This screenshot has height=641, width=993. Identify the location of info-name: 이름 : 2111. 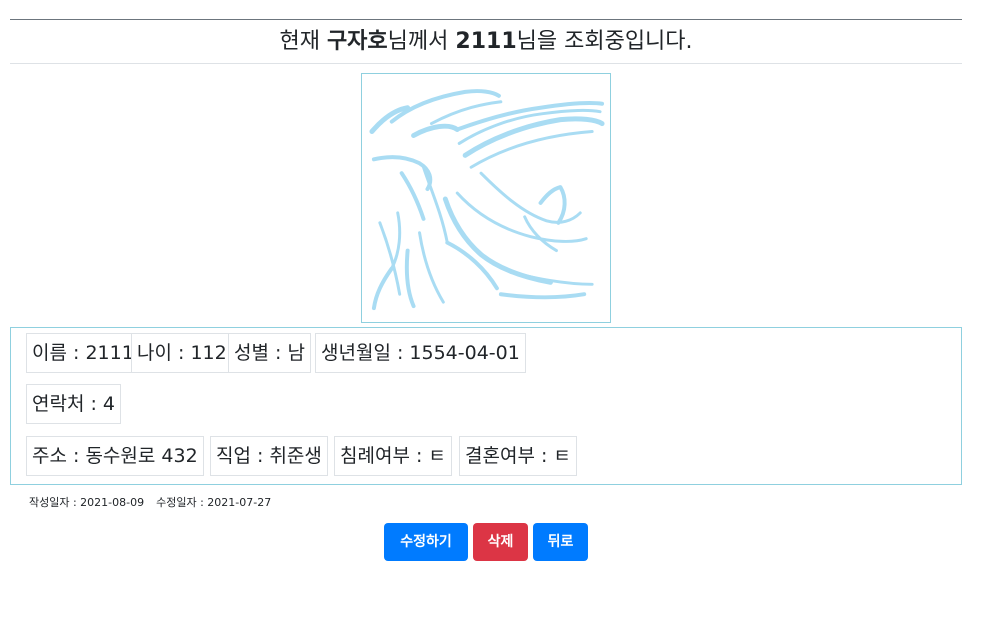
(83, 353).